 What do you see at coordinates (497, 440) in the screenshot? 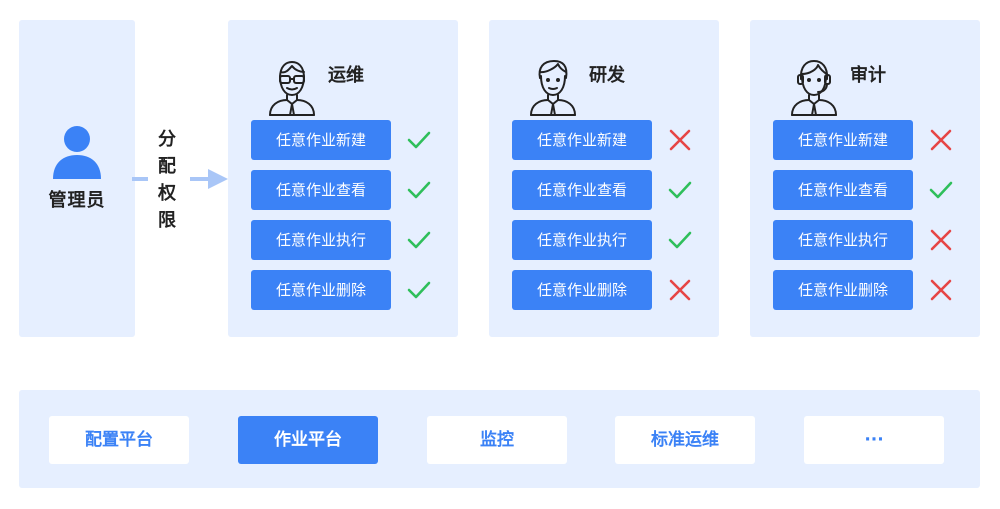
I see `platform-monitor-button: 监控` at bounding box center [497, 440].